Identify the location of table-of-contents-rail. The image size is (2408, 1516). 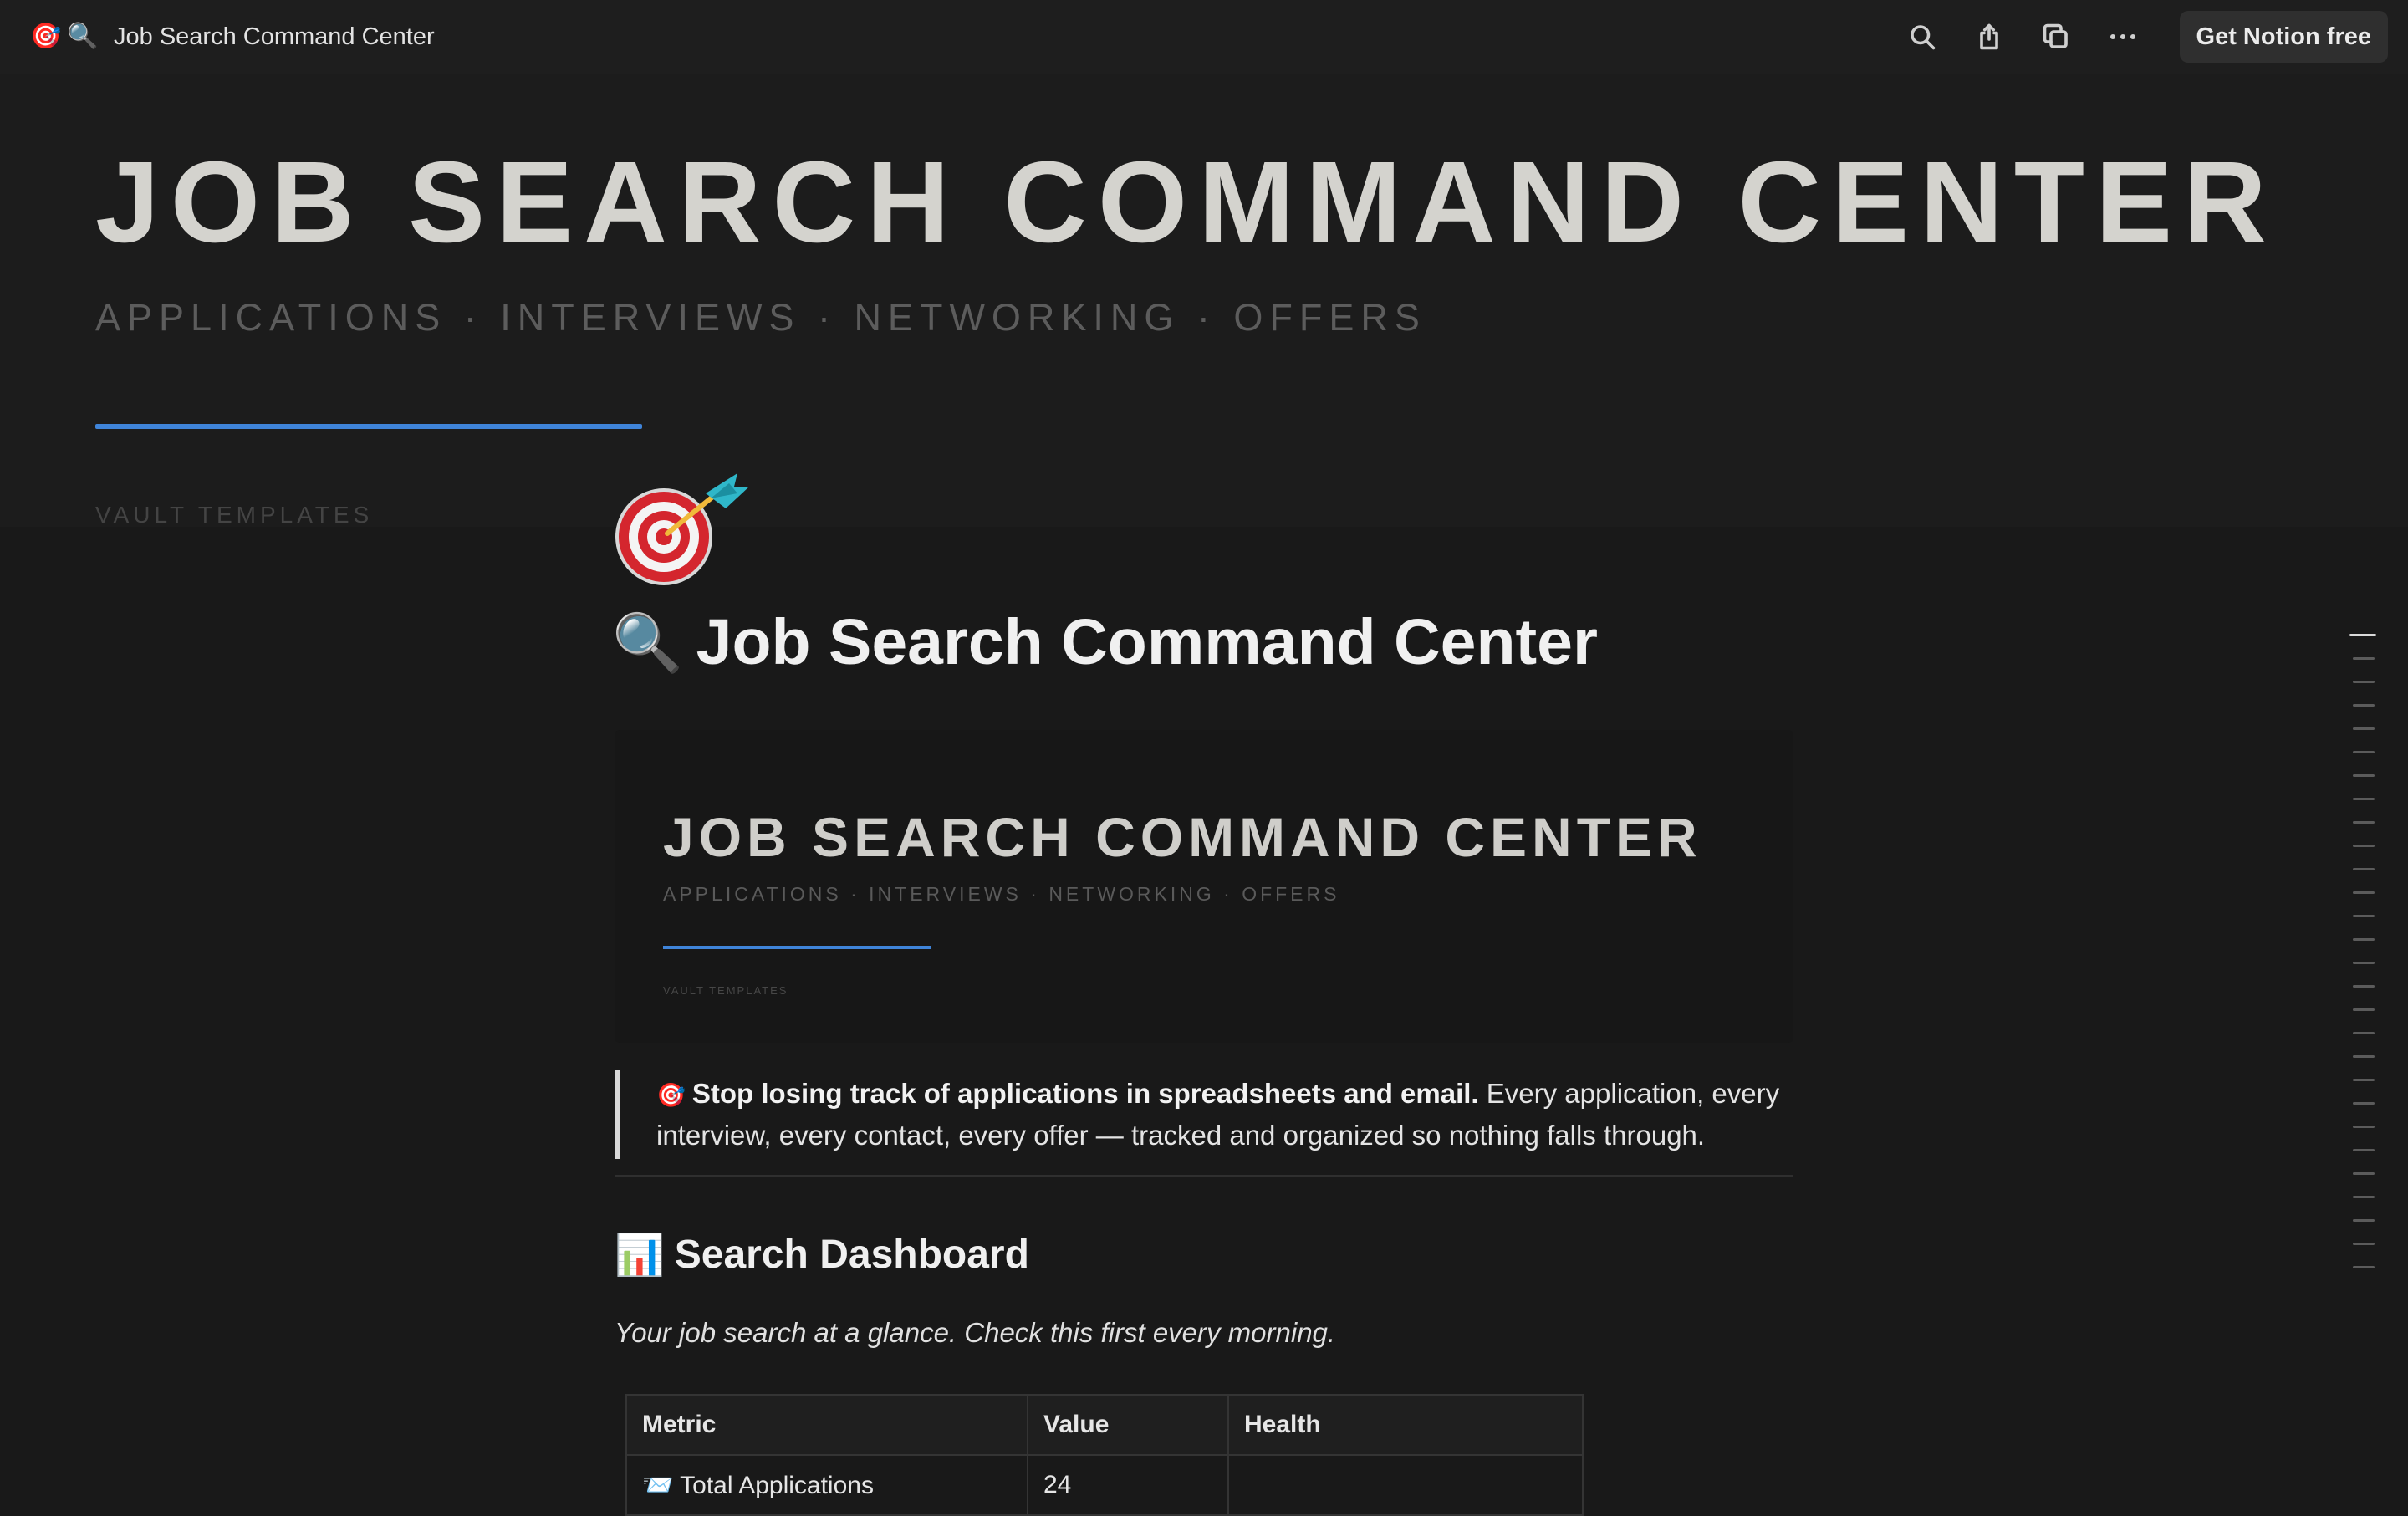
(2362, 962).